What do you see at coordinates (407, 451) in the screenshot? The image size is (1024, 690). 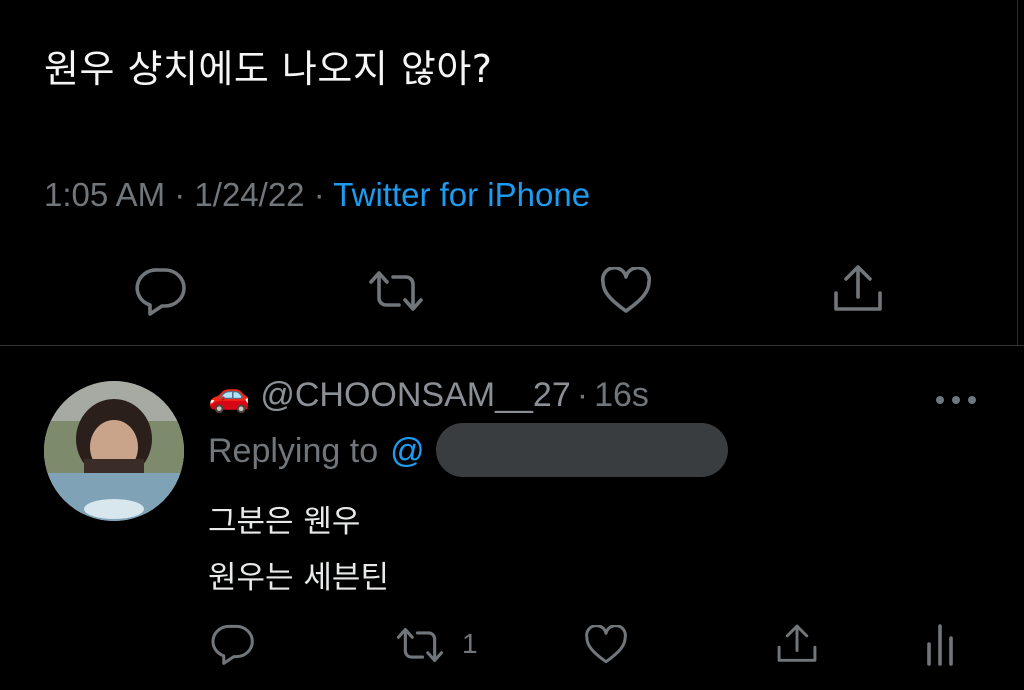 I see `replying-handle: @` at bounding box center [407, 451].